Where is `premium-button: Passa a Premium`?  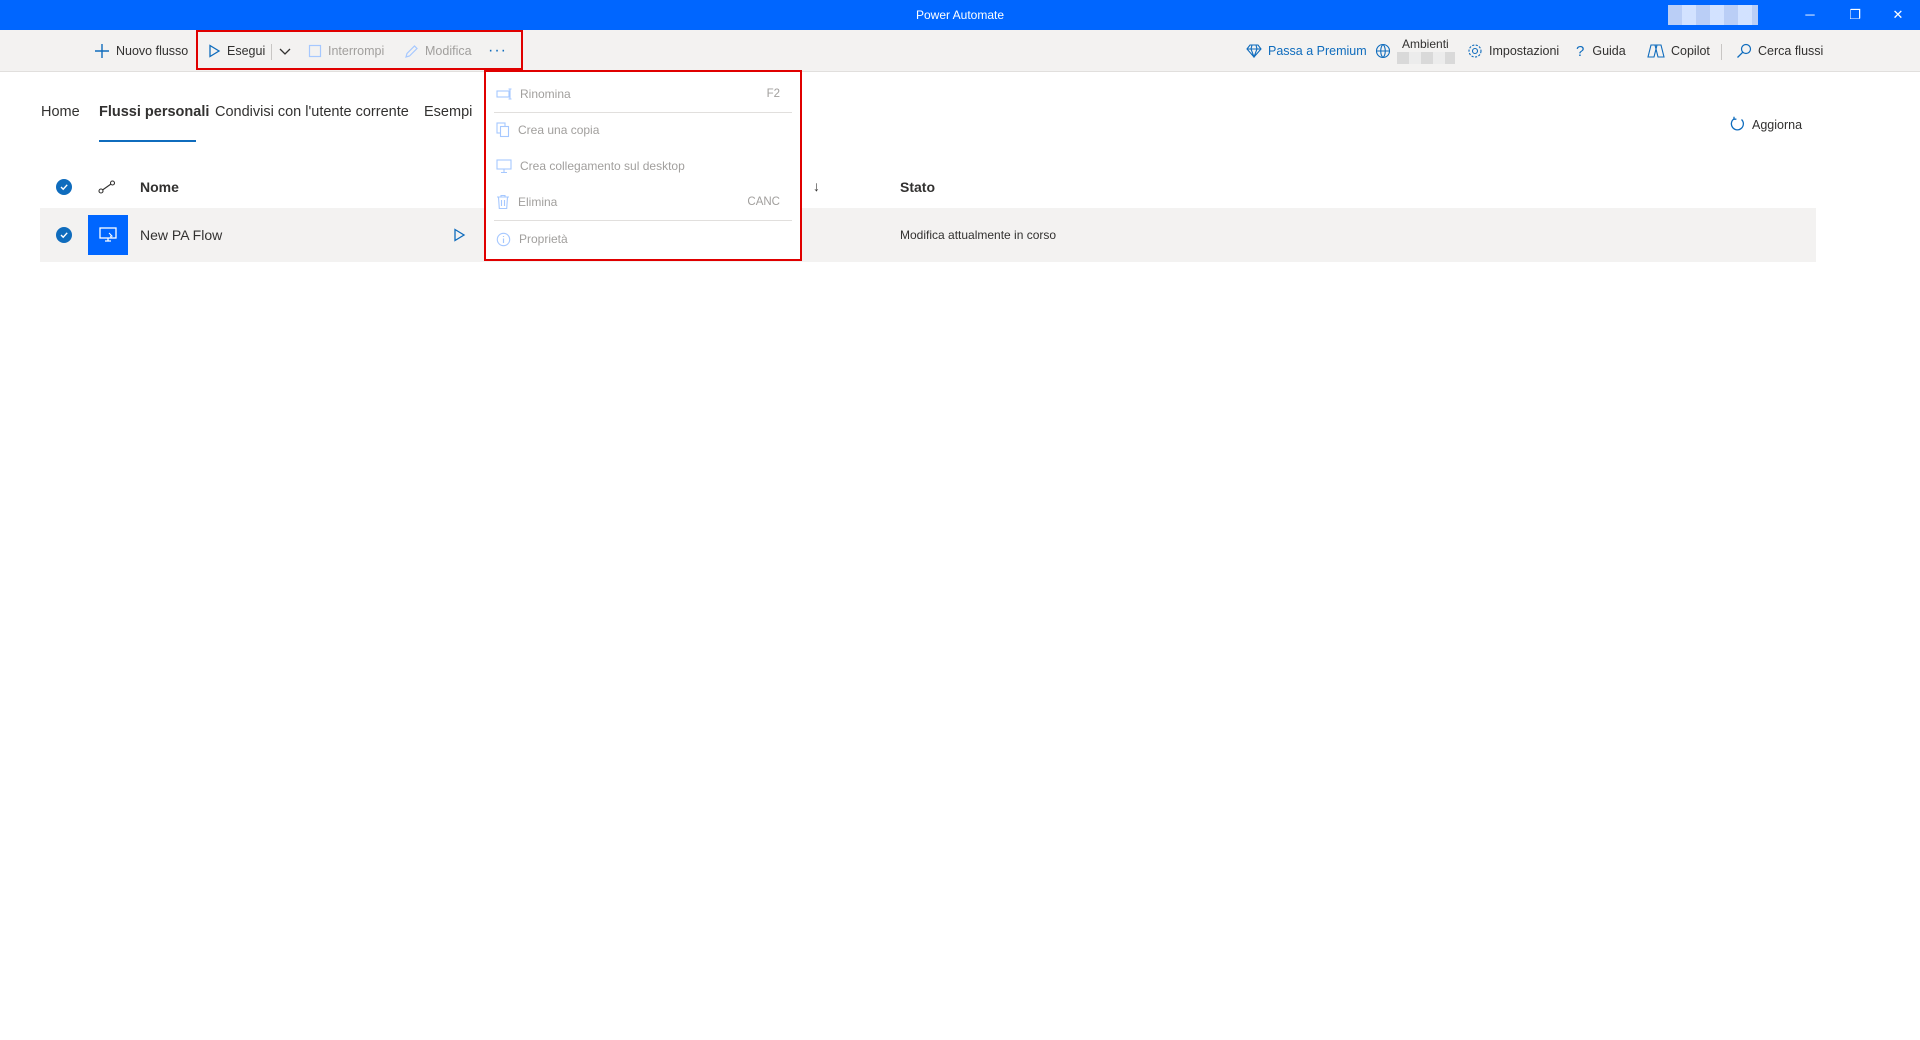
premium-button: Passa a Premium is located at coordinates (1306, 51).